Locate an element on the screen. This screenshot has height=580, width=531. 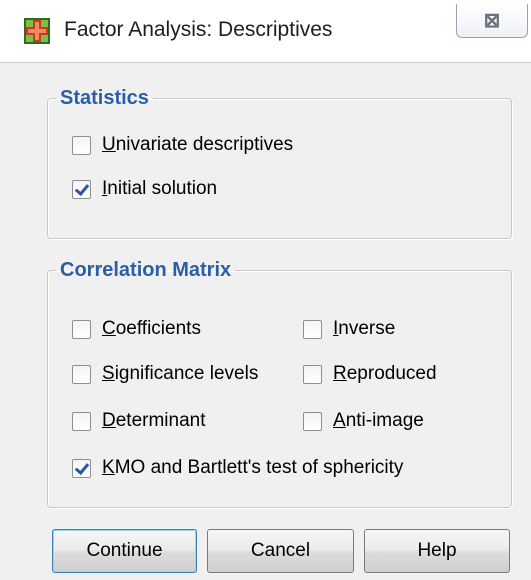
continue-button: Continue is located at coordinates (124, 551).